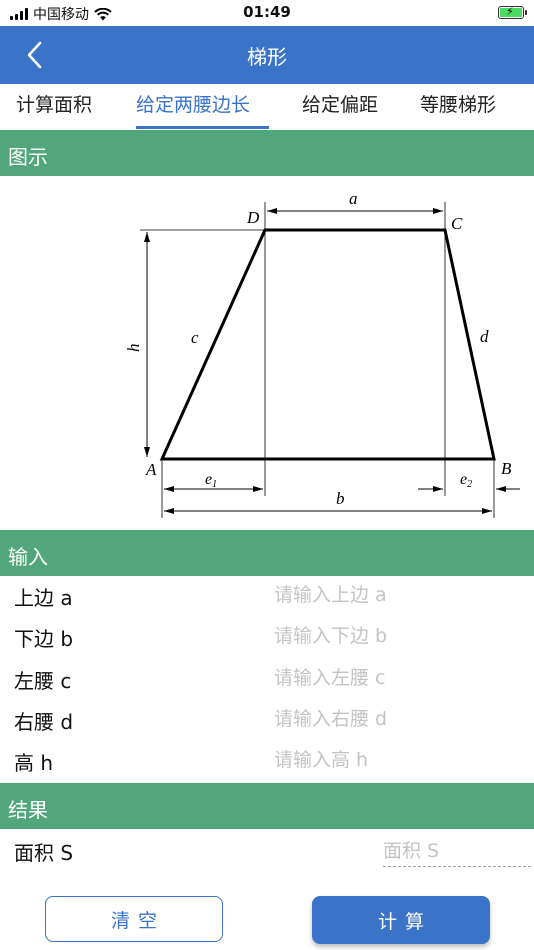 The height and width of the screenshot is (950, 534). Describe the element at coordinates (399, 760) in the screenshot. I see `height-input` at that location.